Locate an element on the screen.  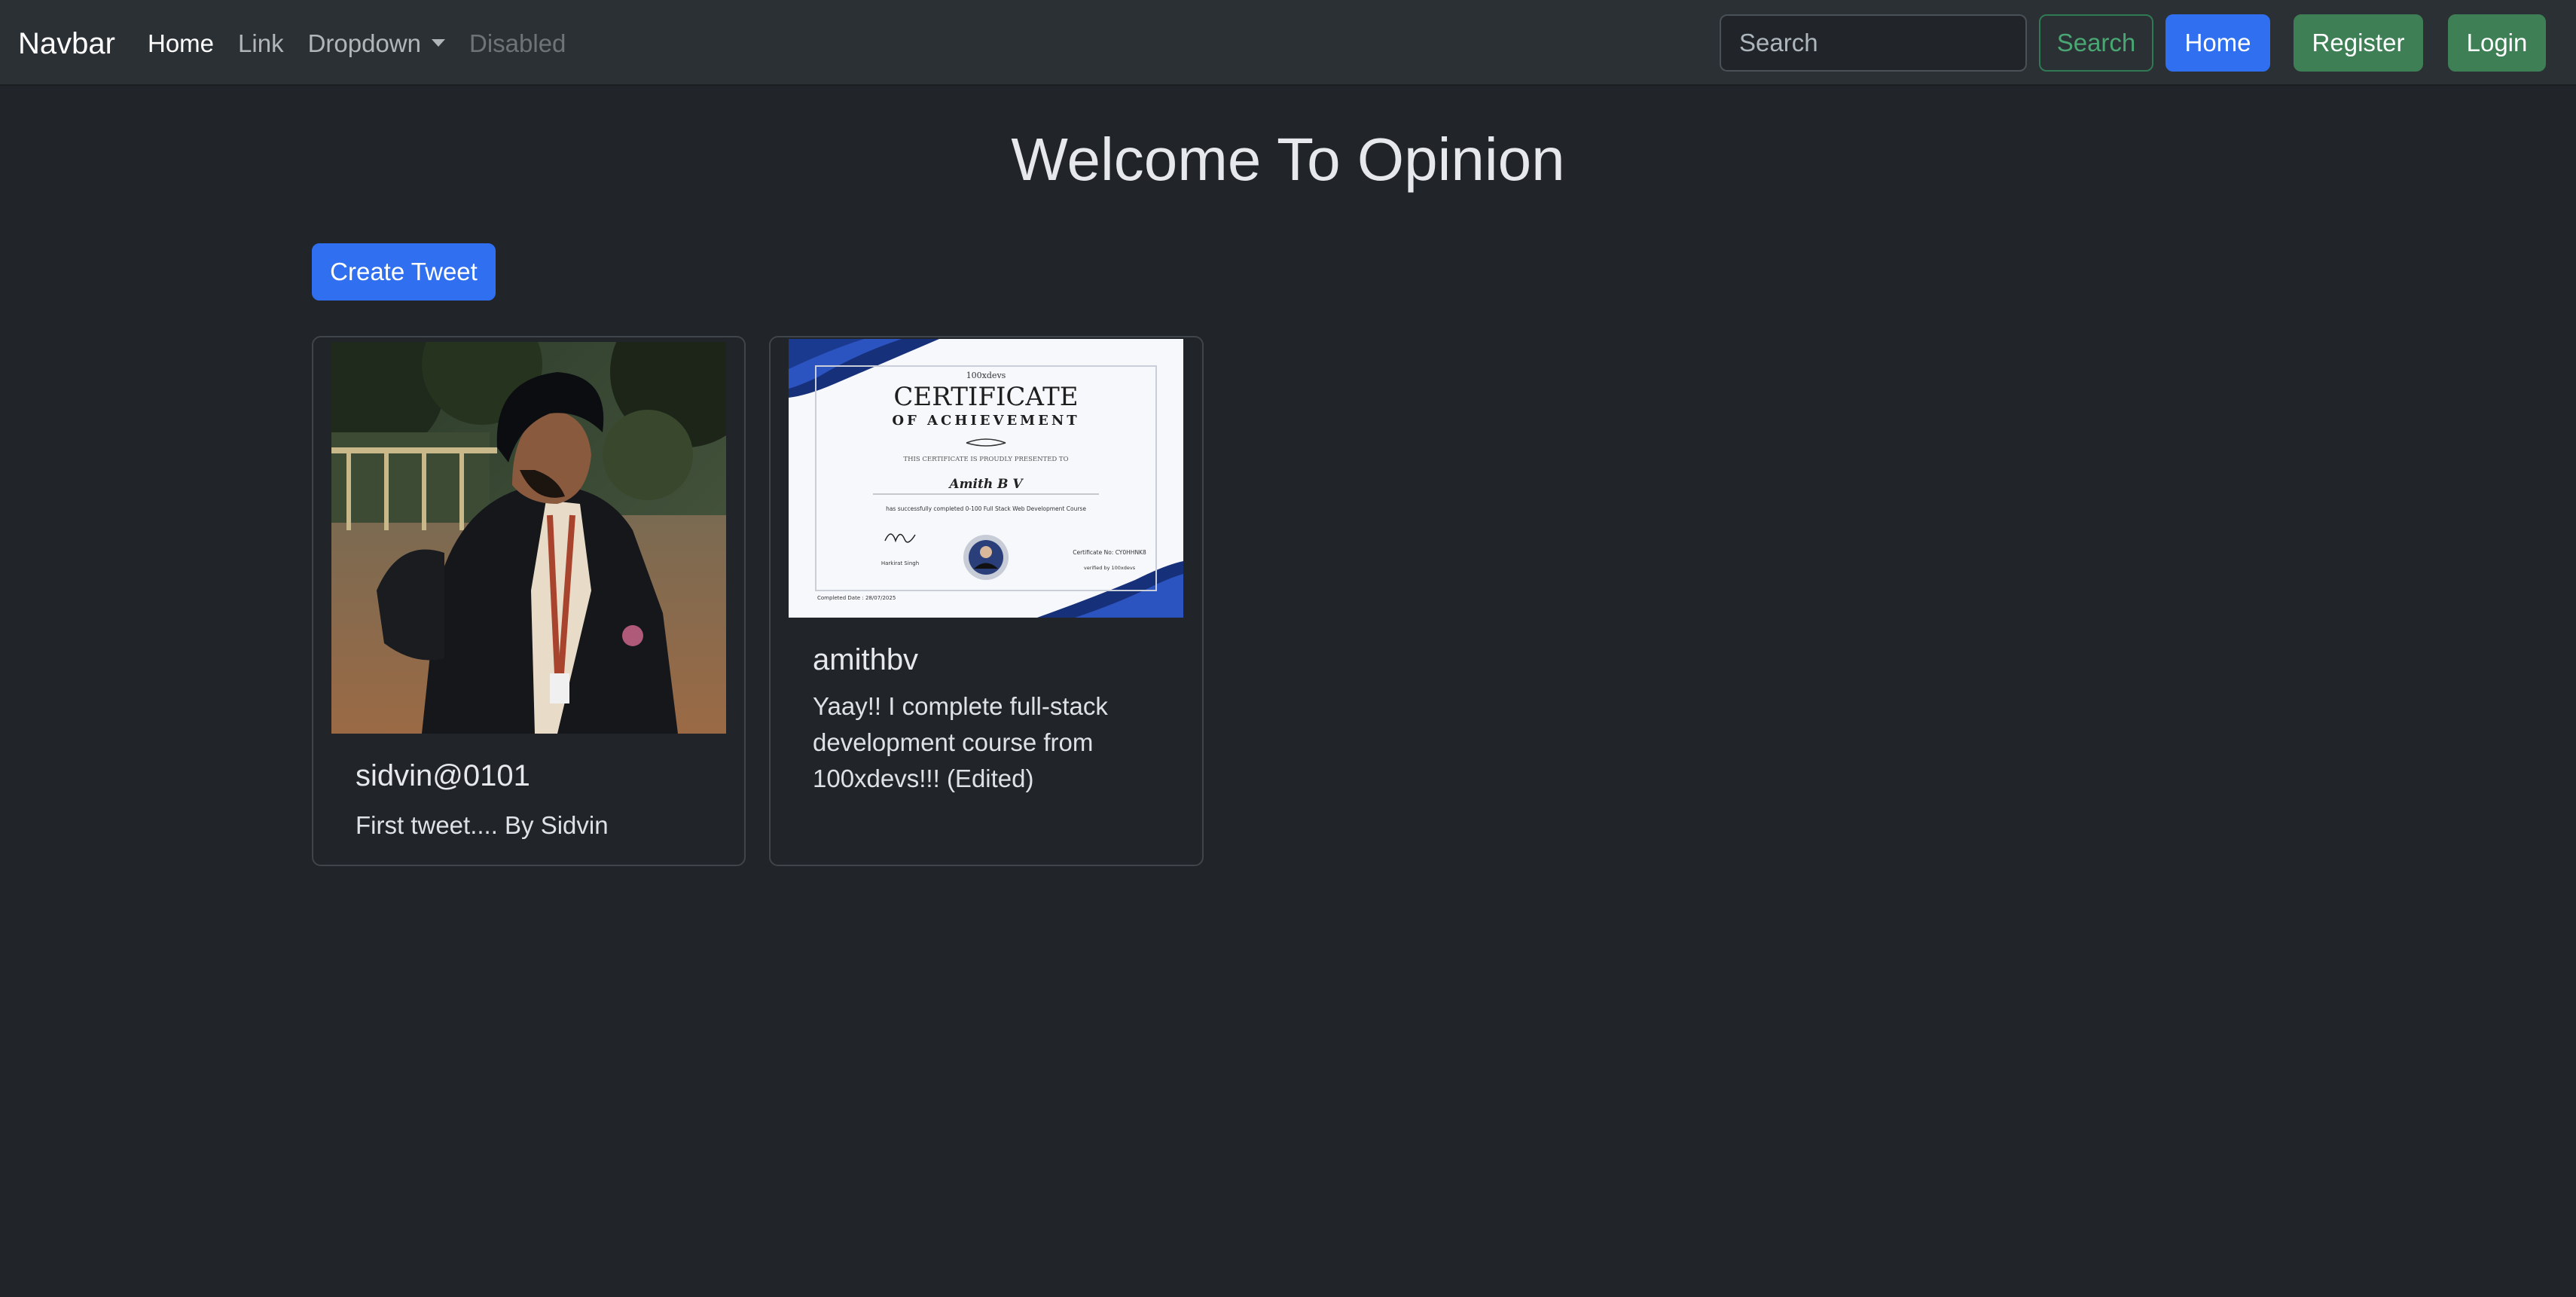
nav-dropdown: Dropdown is located at coordinates (377, 44).